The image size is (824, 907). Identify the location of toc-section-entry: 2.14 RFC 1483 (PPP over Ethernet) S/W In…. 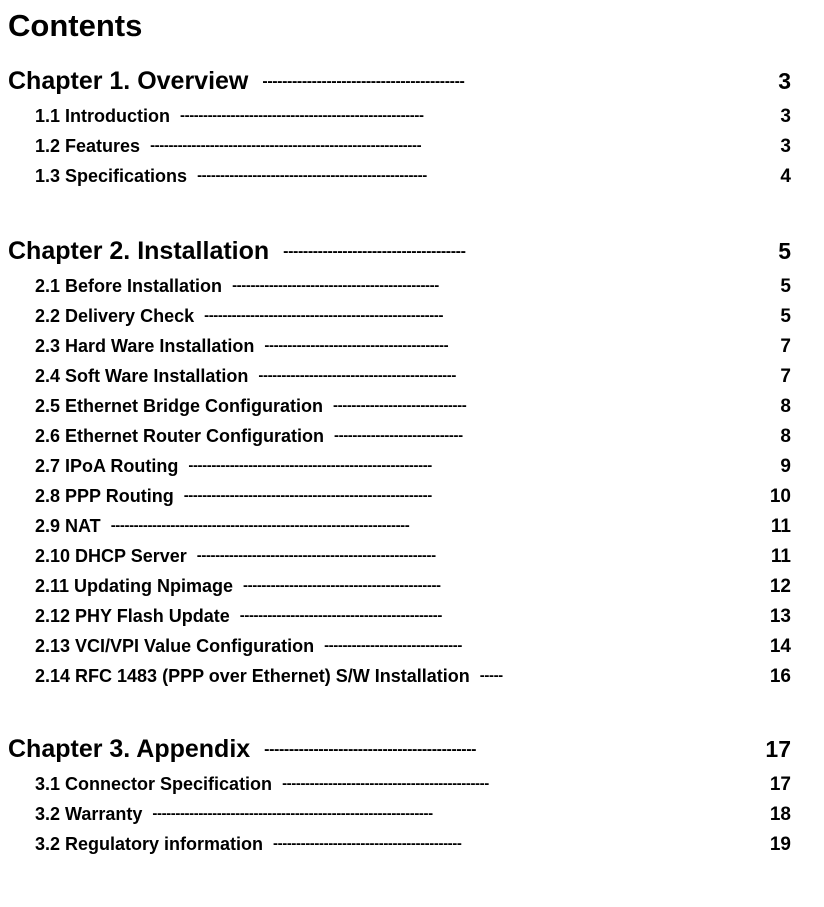
(412, 677).